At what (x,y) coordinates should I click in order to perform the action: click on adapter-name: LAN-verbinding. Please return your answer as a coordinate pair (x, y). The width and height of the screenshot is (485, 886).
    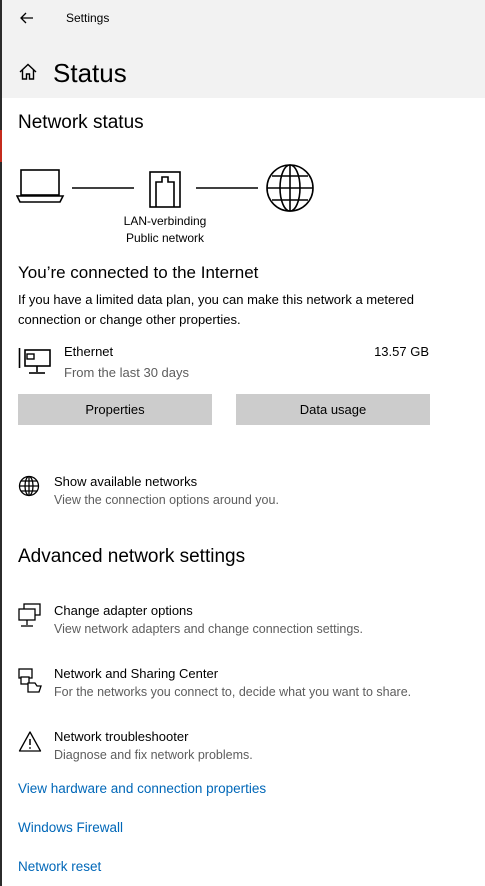
    Looking at the image, I should click on (165, 221).